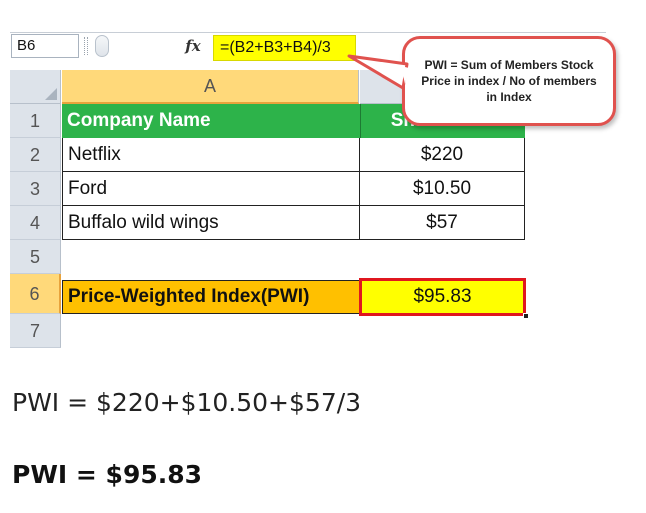 This screenshot has width=646, height=513. Describe the element at coordinates (86, 46) in the screenshot. I see `name-box-separator` at that location.